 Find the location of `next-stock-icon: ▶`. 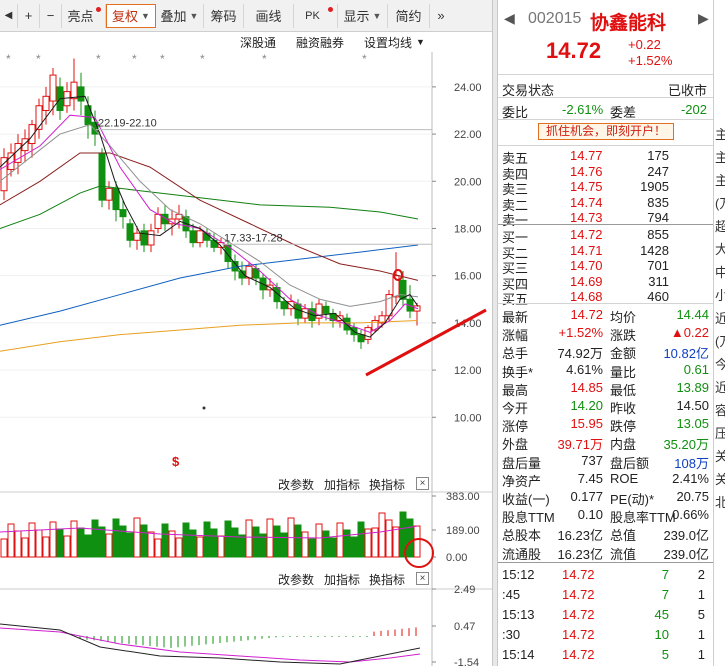

next-stock-icon: ▶ is located at coordinates (703, 18).